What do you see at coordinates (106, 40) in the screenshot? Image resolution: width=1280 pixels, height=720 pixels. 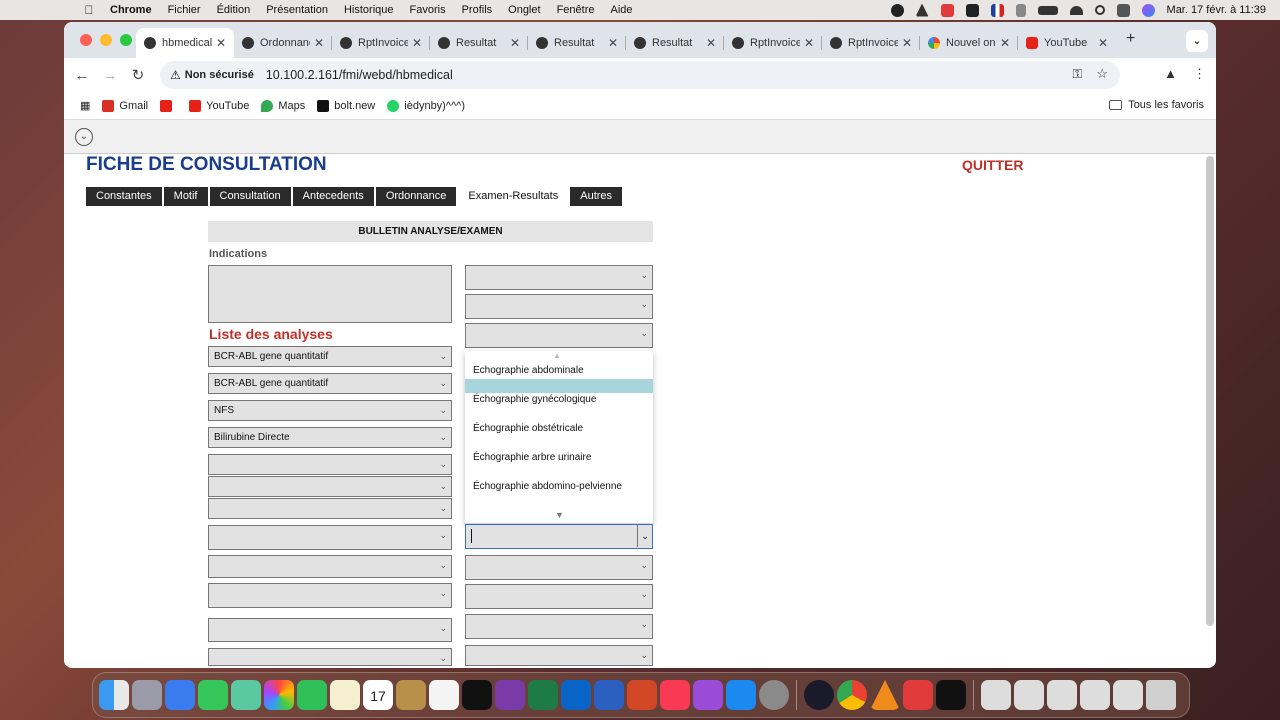 I see `minimize-window-button` at bounding box center [106, 40].